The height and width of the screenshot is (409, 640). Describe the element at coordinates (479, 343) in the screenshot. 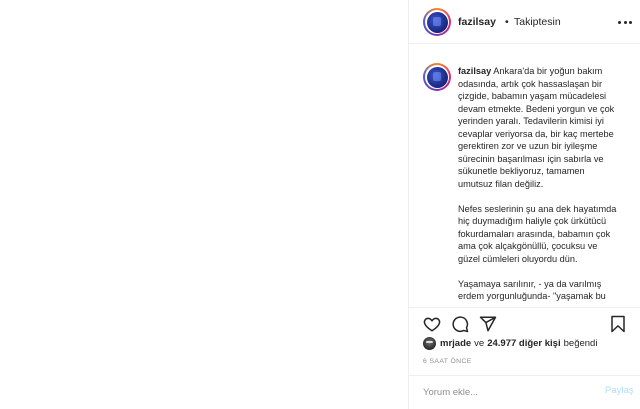

I see `likes-connector: ve` at that location.